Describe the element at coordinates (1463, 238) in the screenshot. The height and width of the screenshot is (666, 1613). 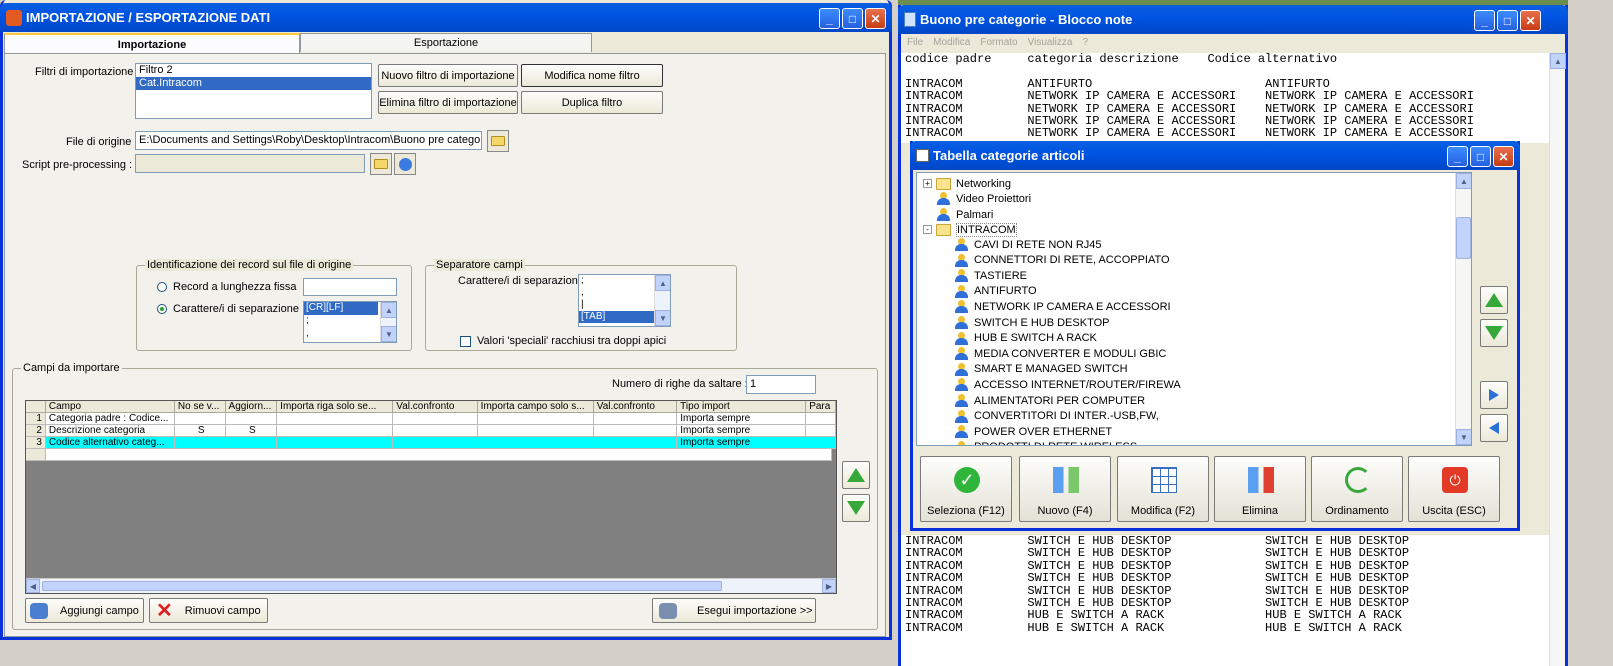
I see `tree-scroll-thumb` at that location.